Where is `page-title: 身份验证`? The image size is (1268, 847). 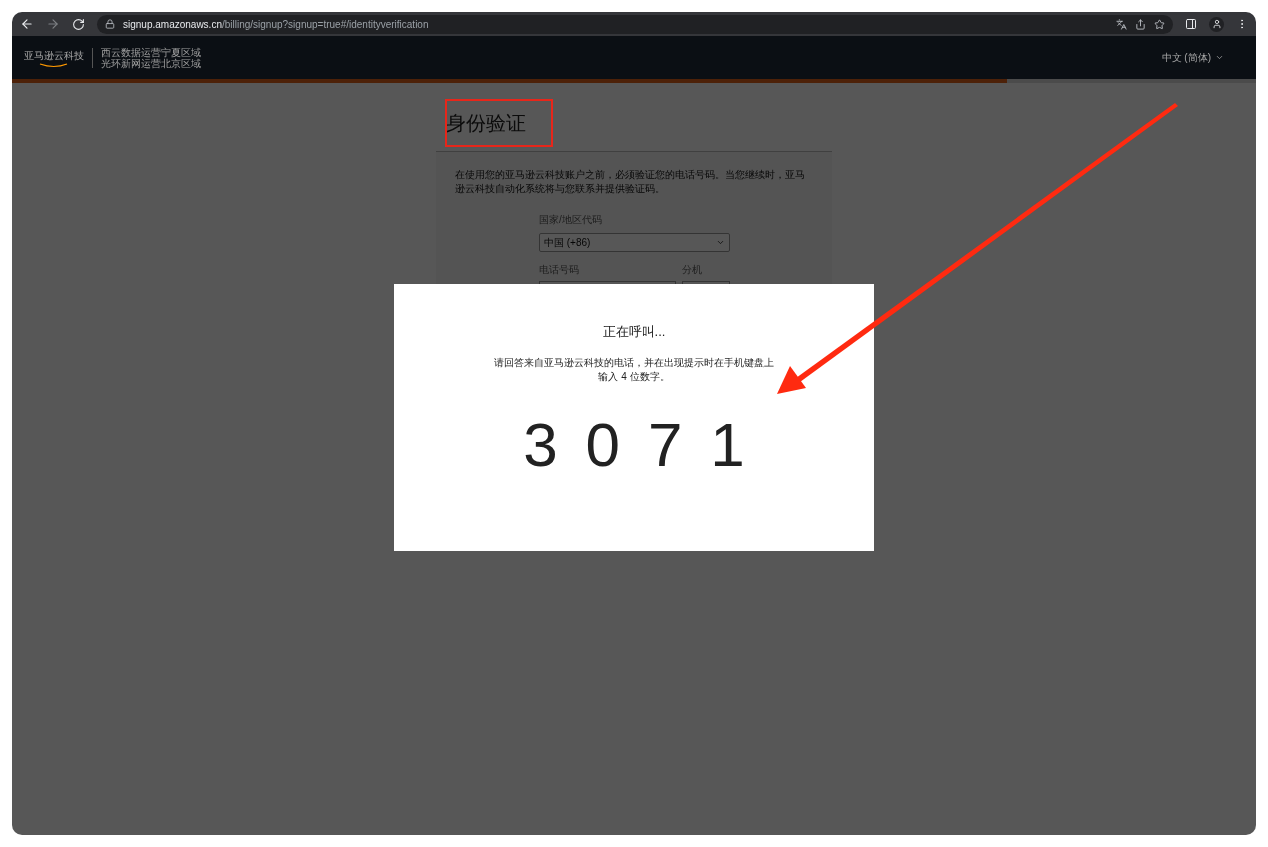 page-title: 身份验证 is located at coordinates (486, 123).